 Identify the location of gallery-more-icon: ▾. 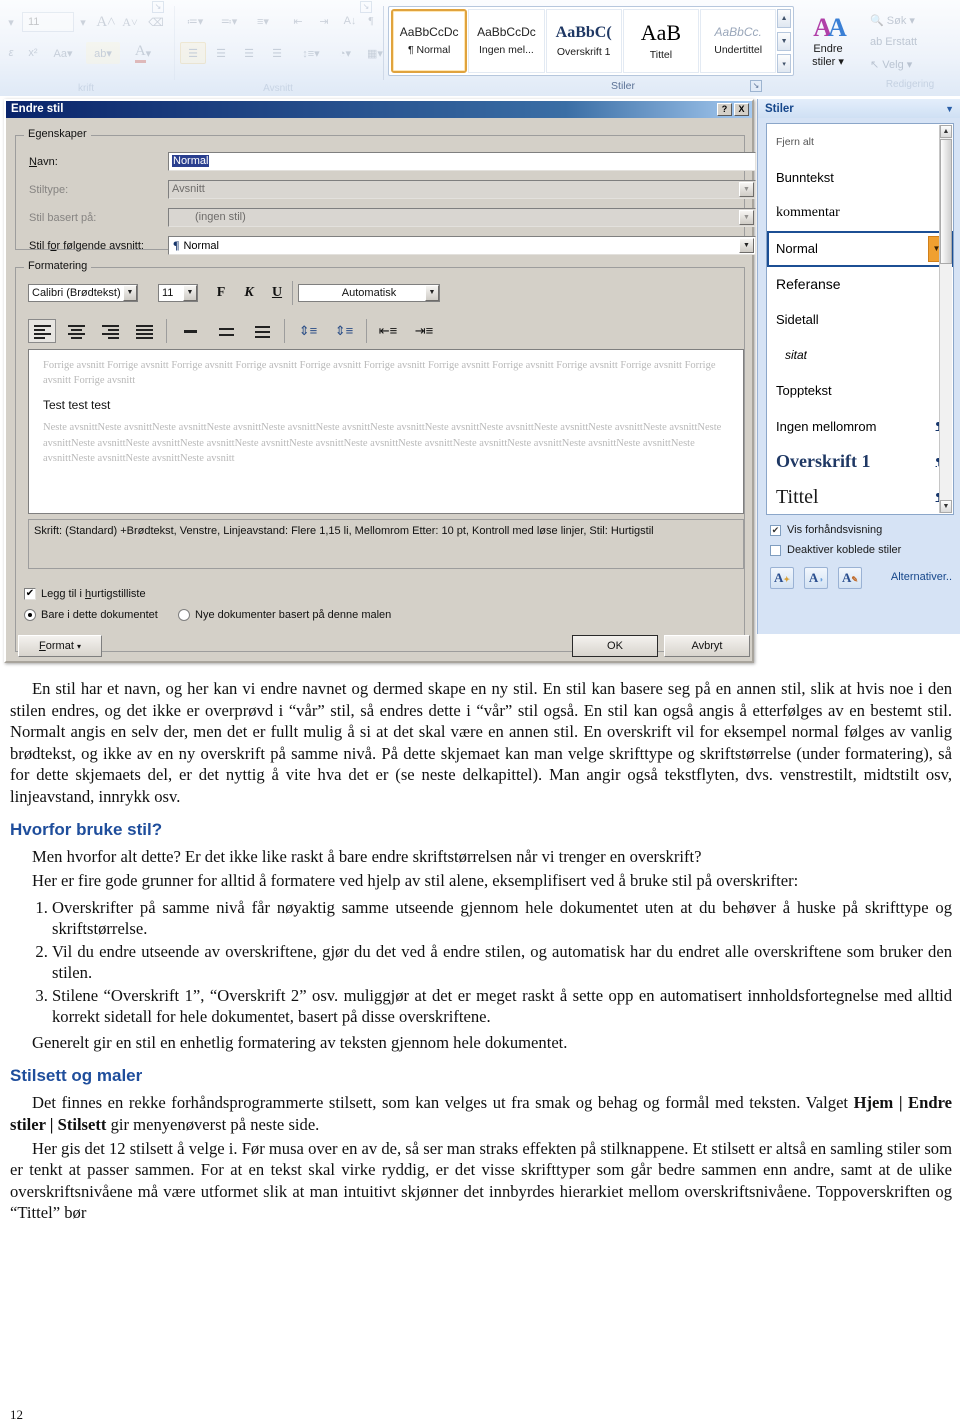
(784, 63).